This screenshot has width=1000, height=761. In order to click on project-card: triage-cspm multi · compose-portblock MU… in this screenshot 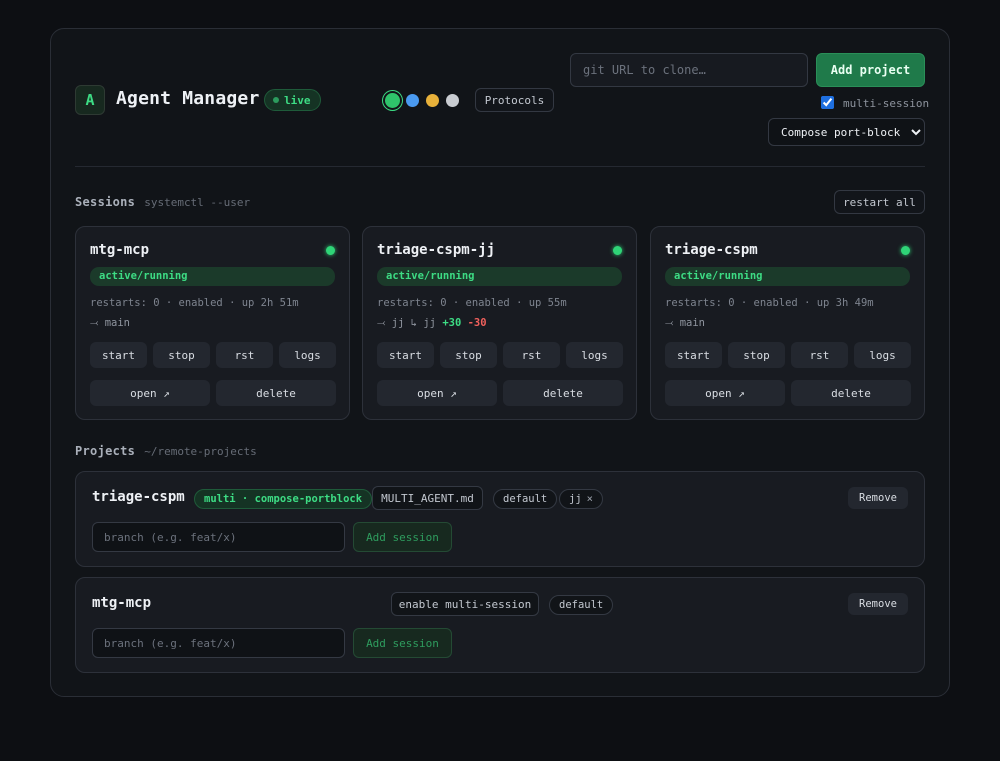, I will do `click(500, 519)`.